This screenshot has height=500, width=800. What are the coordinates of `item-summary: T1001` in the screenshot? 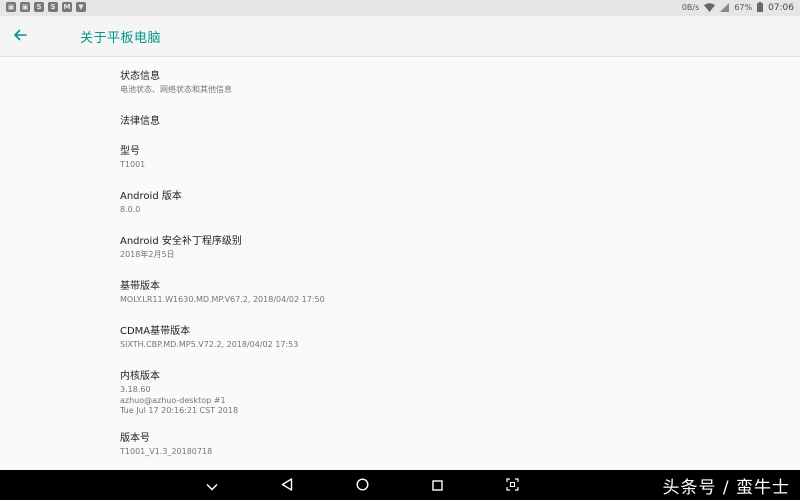 It's located at (133, 164).